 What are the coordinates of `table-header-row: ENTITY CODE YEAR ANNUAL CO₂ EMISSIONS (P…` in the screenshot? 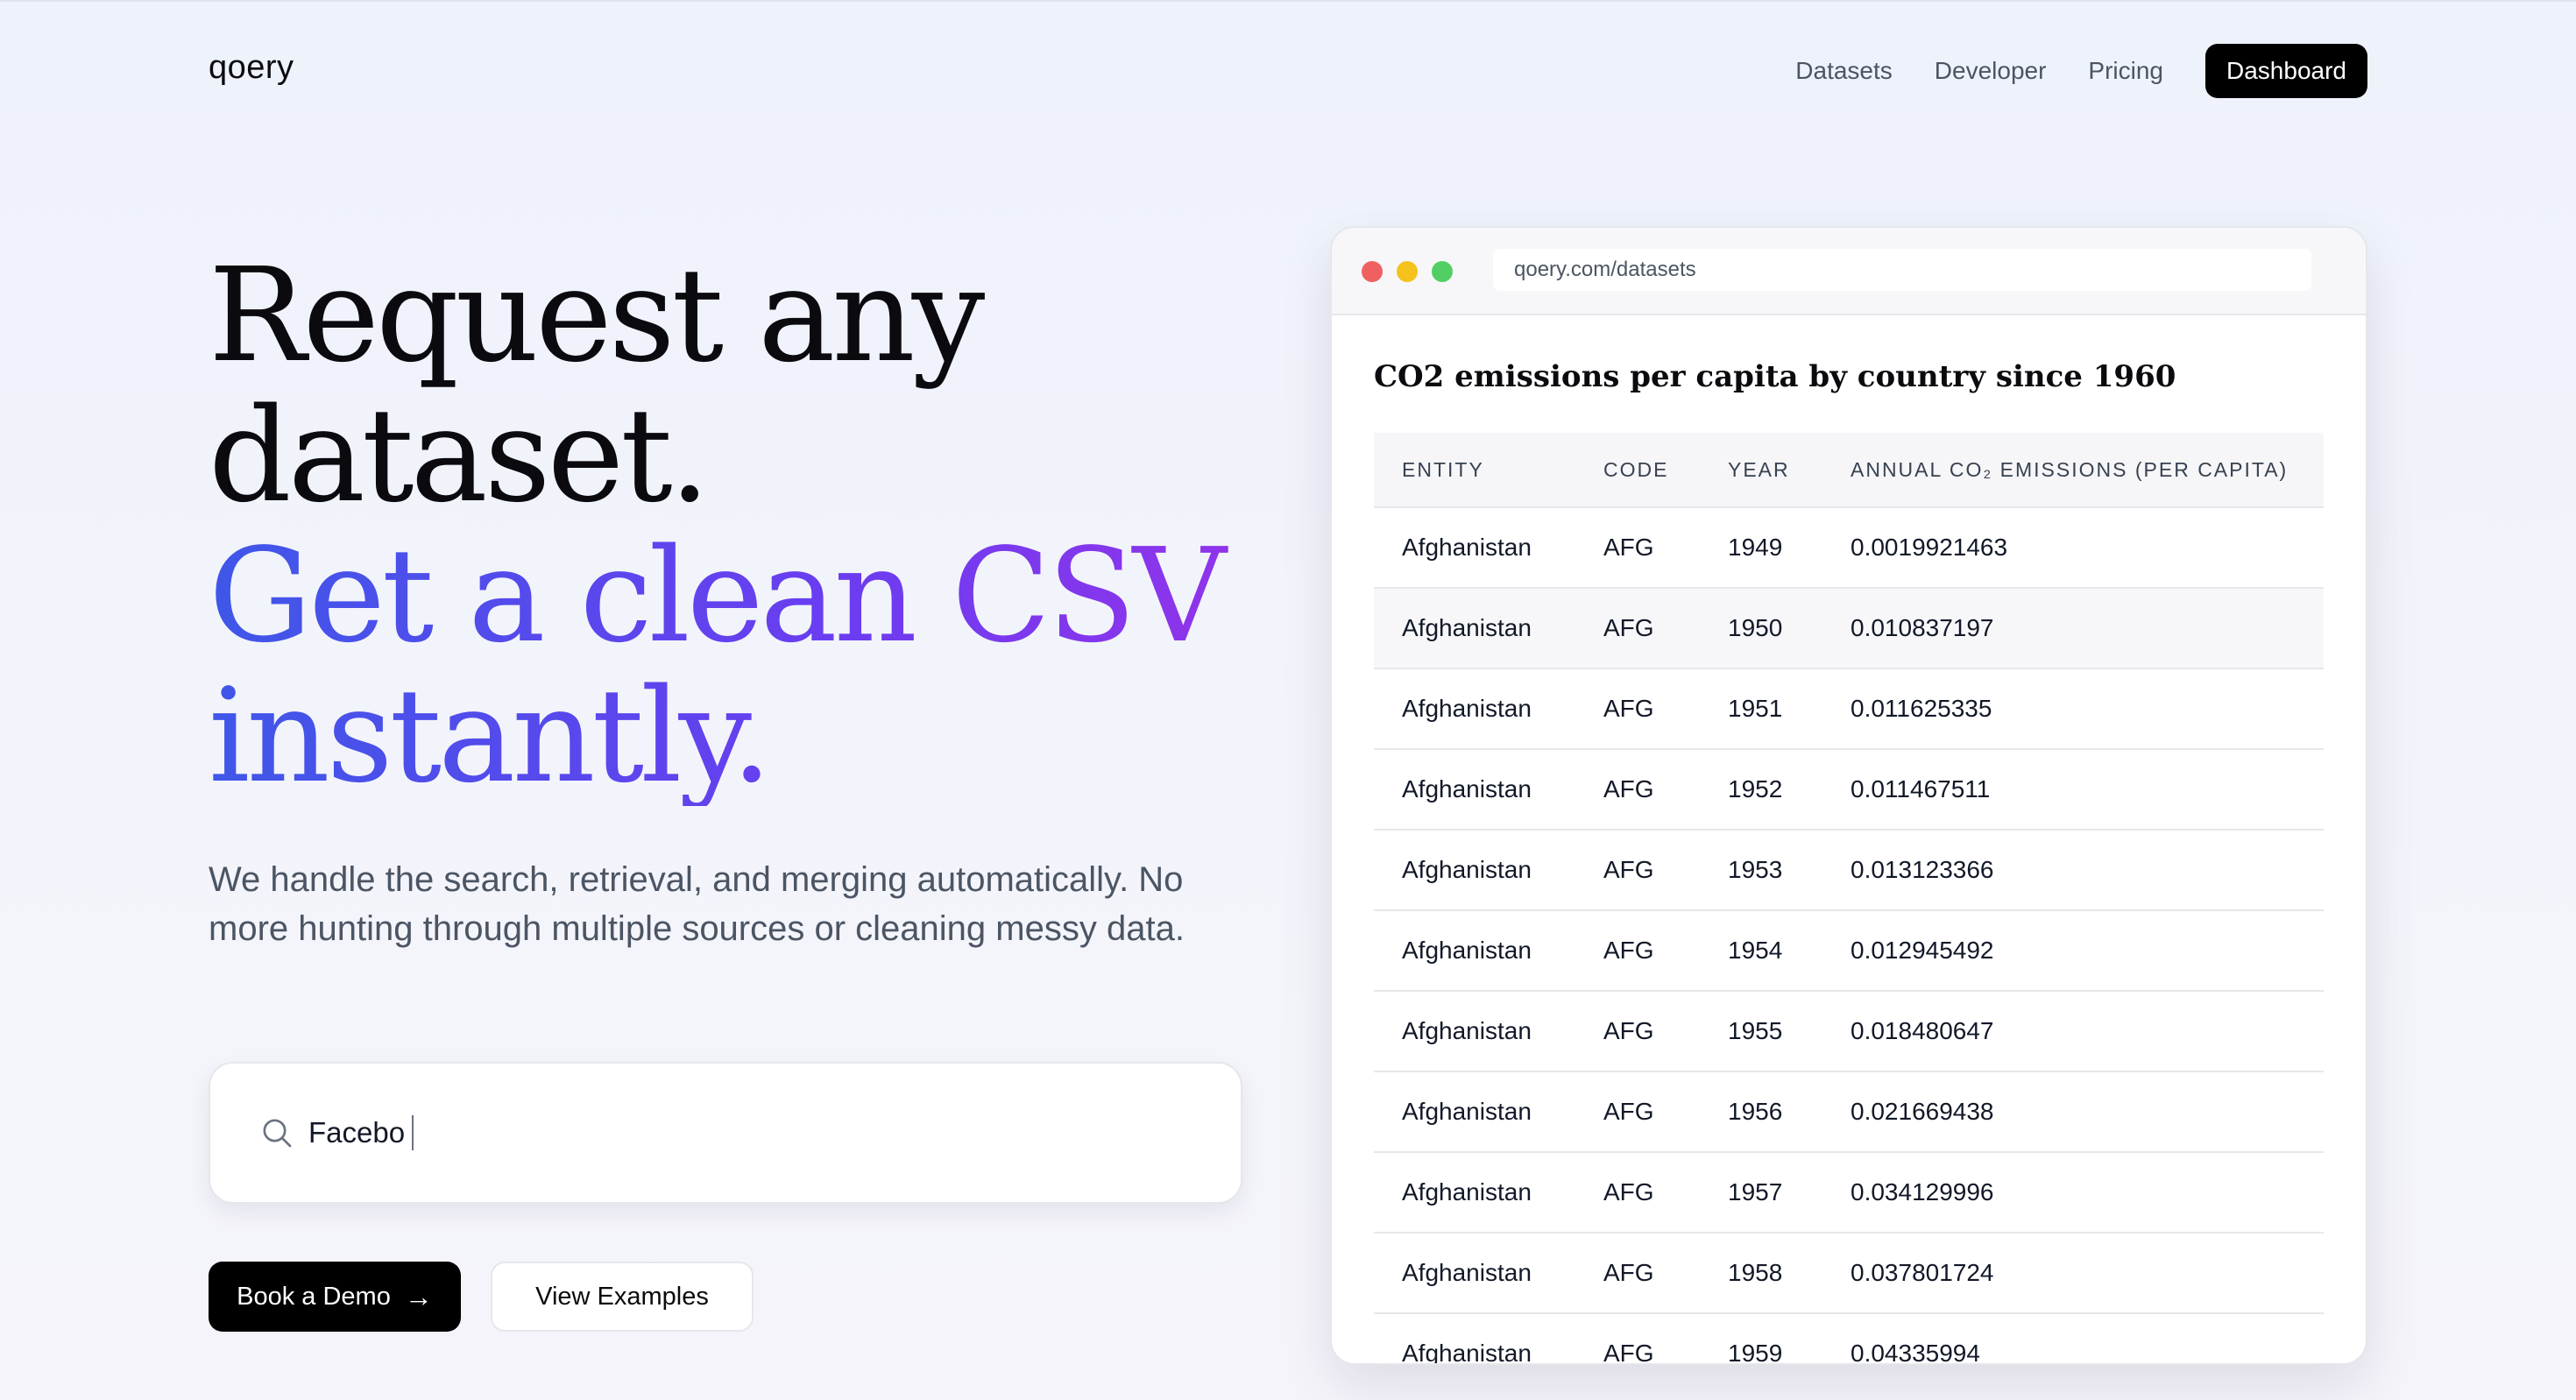 It's located at (1849, 470).